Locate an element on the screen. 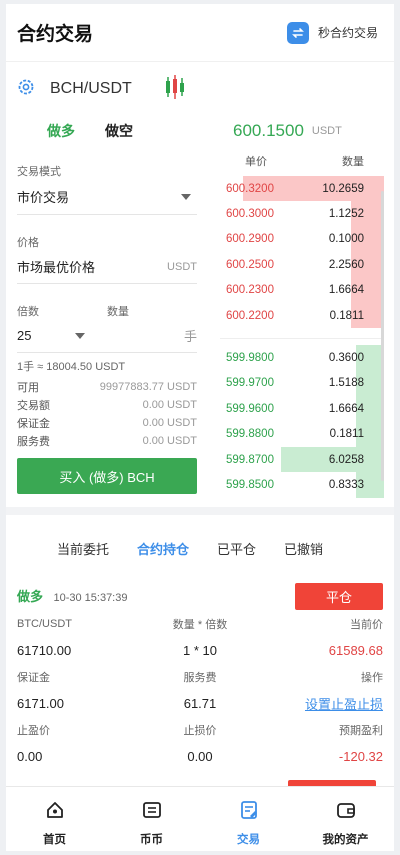 Image resolution: width=400 pixels, height=855 pixels. order-qty: 0.1811 is located at coordinates (346, 434).